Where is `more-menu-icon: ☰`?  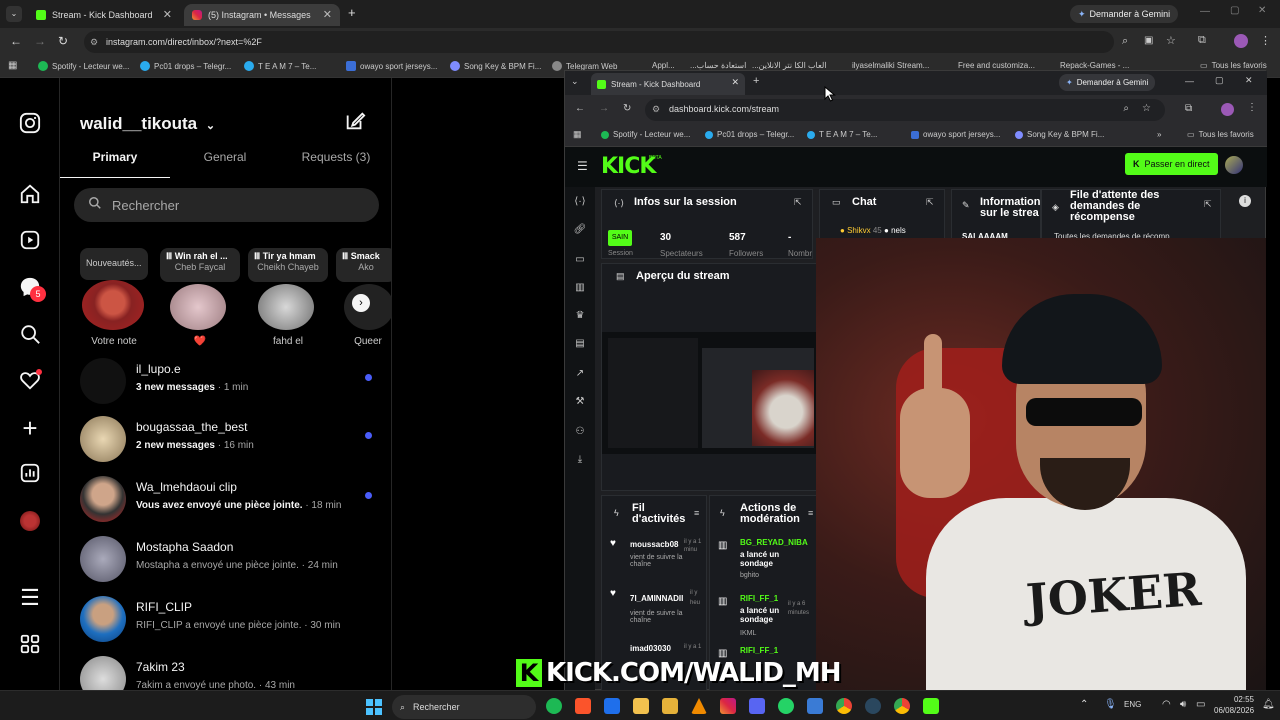 more-menu-icon: ☰ is located at coordinates (30, 598).